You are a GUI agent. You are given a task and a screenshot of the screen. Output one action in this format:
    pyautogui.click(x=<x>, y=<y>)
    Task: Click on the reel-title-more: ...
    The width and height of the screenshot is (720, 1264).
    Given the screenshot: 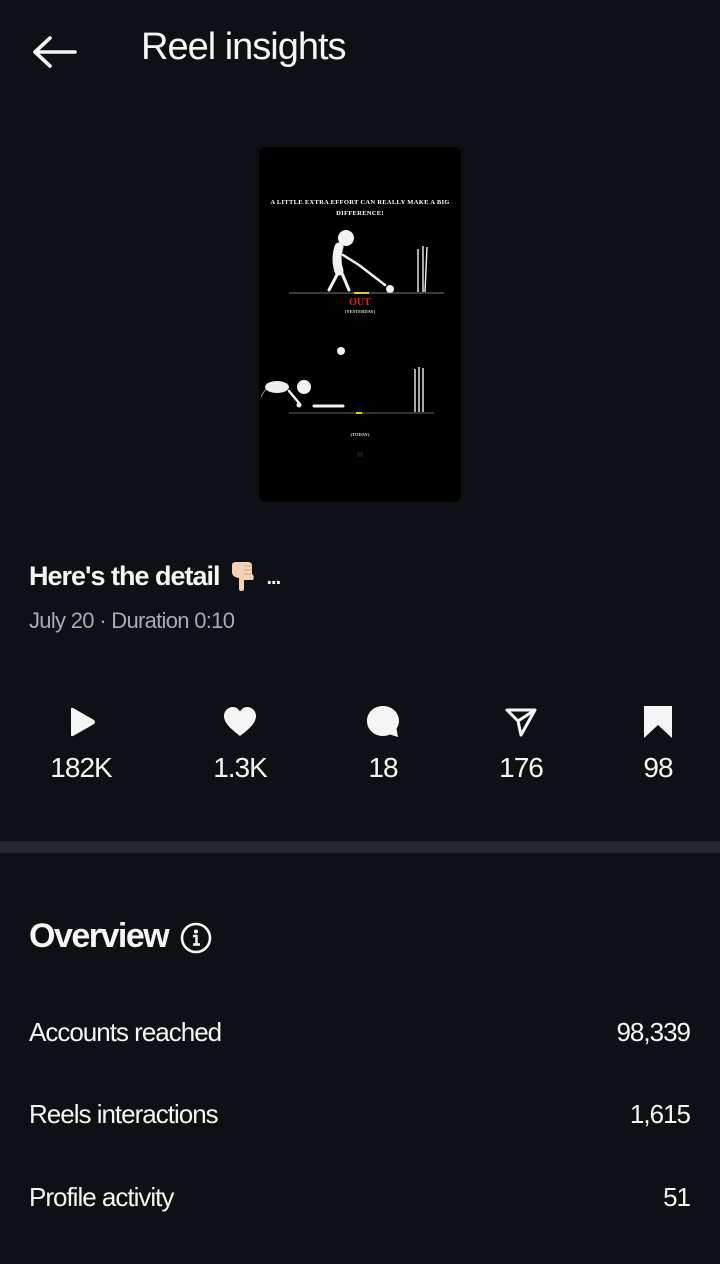 What is the action you would take?
    pyautogui.click(x=274, y=577)
    